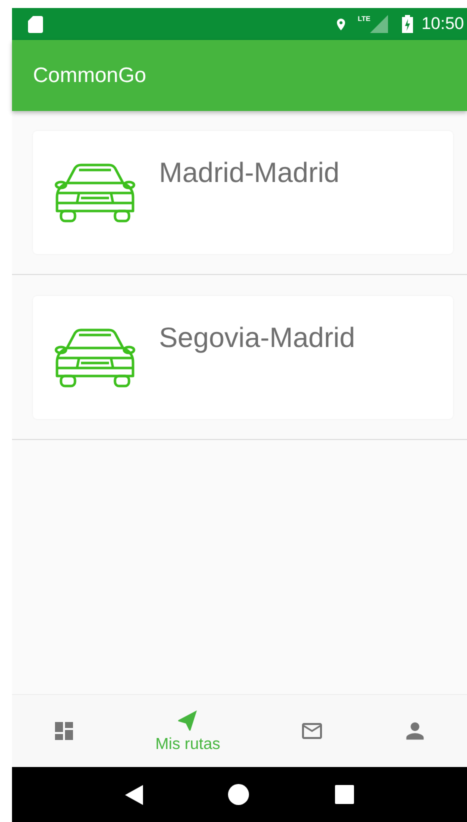 Image resolution: width=467 pixels, height=822 pixels. Describe the element at coordinates (239, 794) in the screenshot. I see `home-icon` at that location.